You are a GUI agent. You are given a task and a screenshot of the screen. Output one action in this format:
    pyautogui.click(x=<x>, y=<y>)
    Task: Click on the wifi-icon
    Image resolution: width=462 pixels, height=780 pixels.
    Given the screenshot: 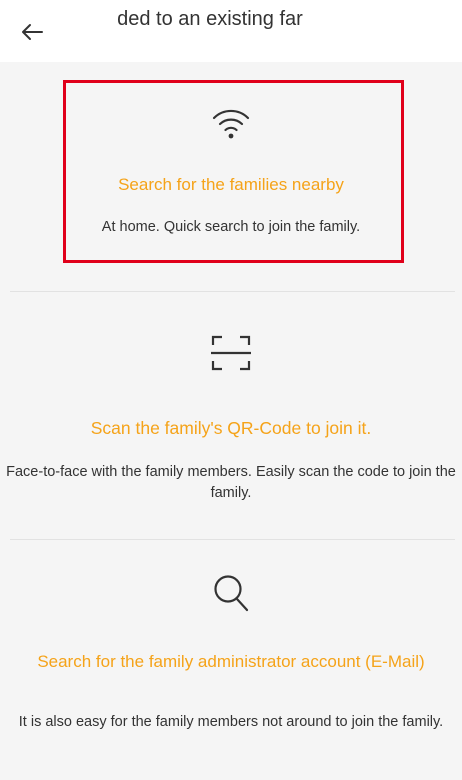 What is the action you would take?
    pyautogui.click(x=231, y=124)
    